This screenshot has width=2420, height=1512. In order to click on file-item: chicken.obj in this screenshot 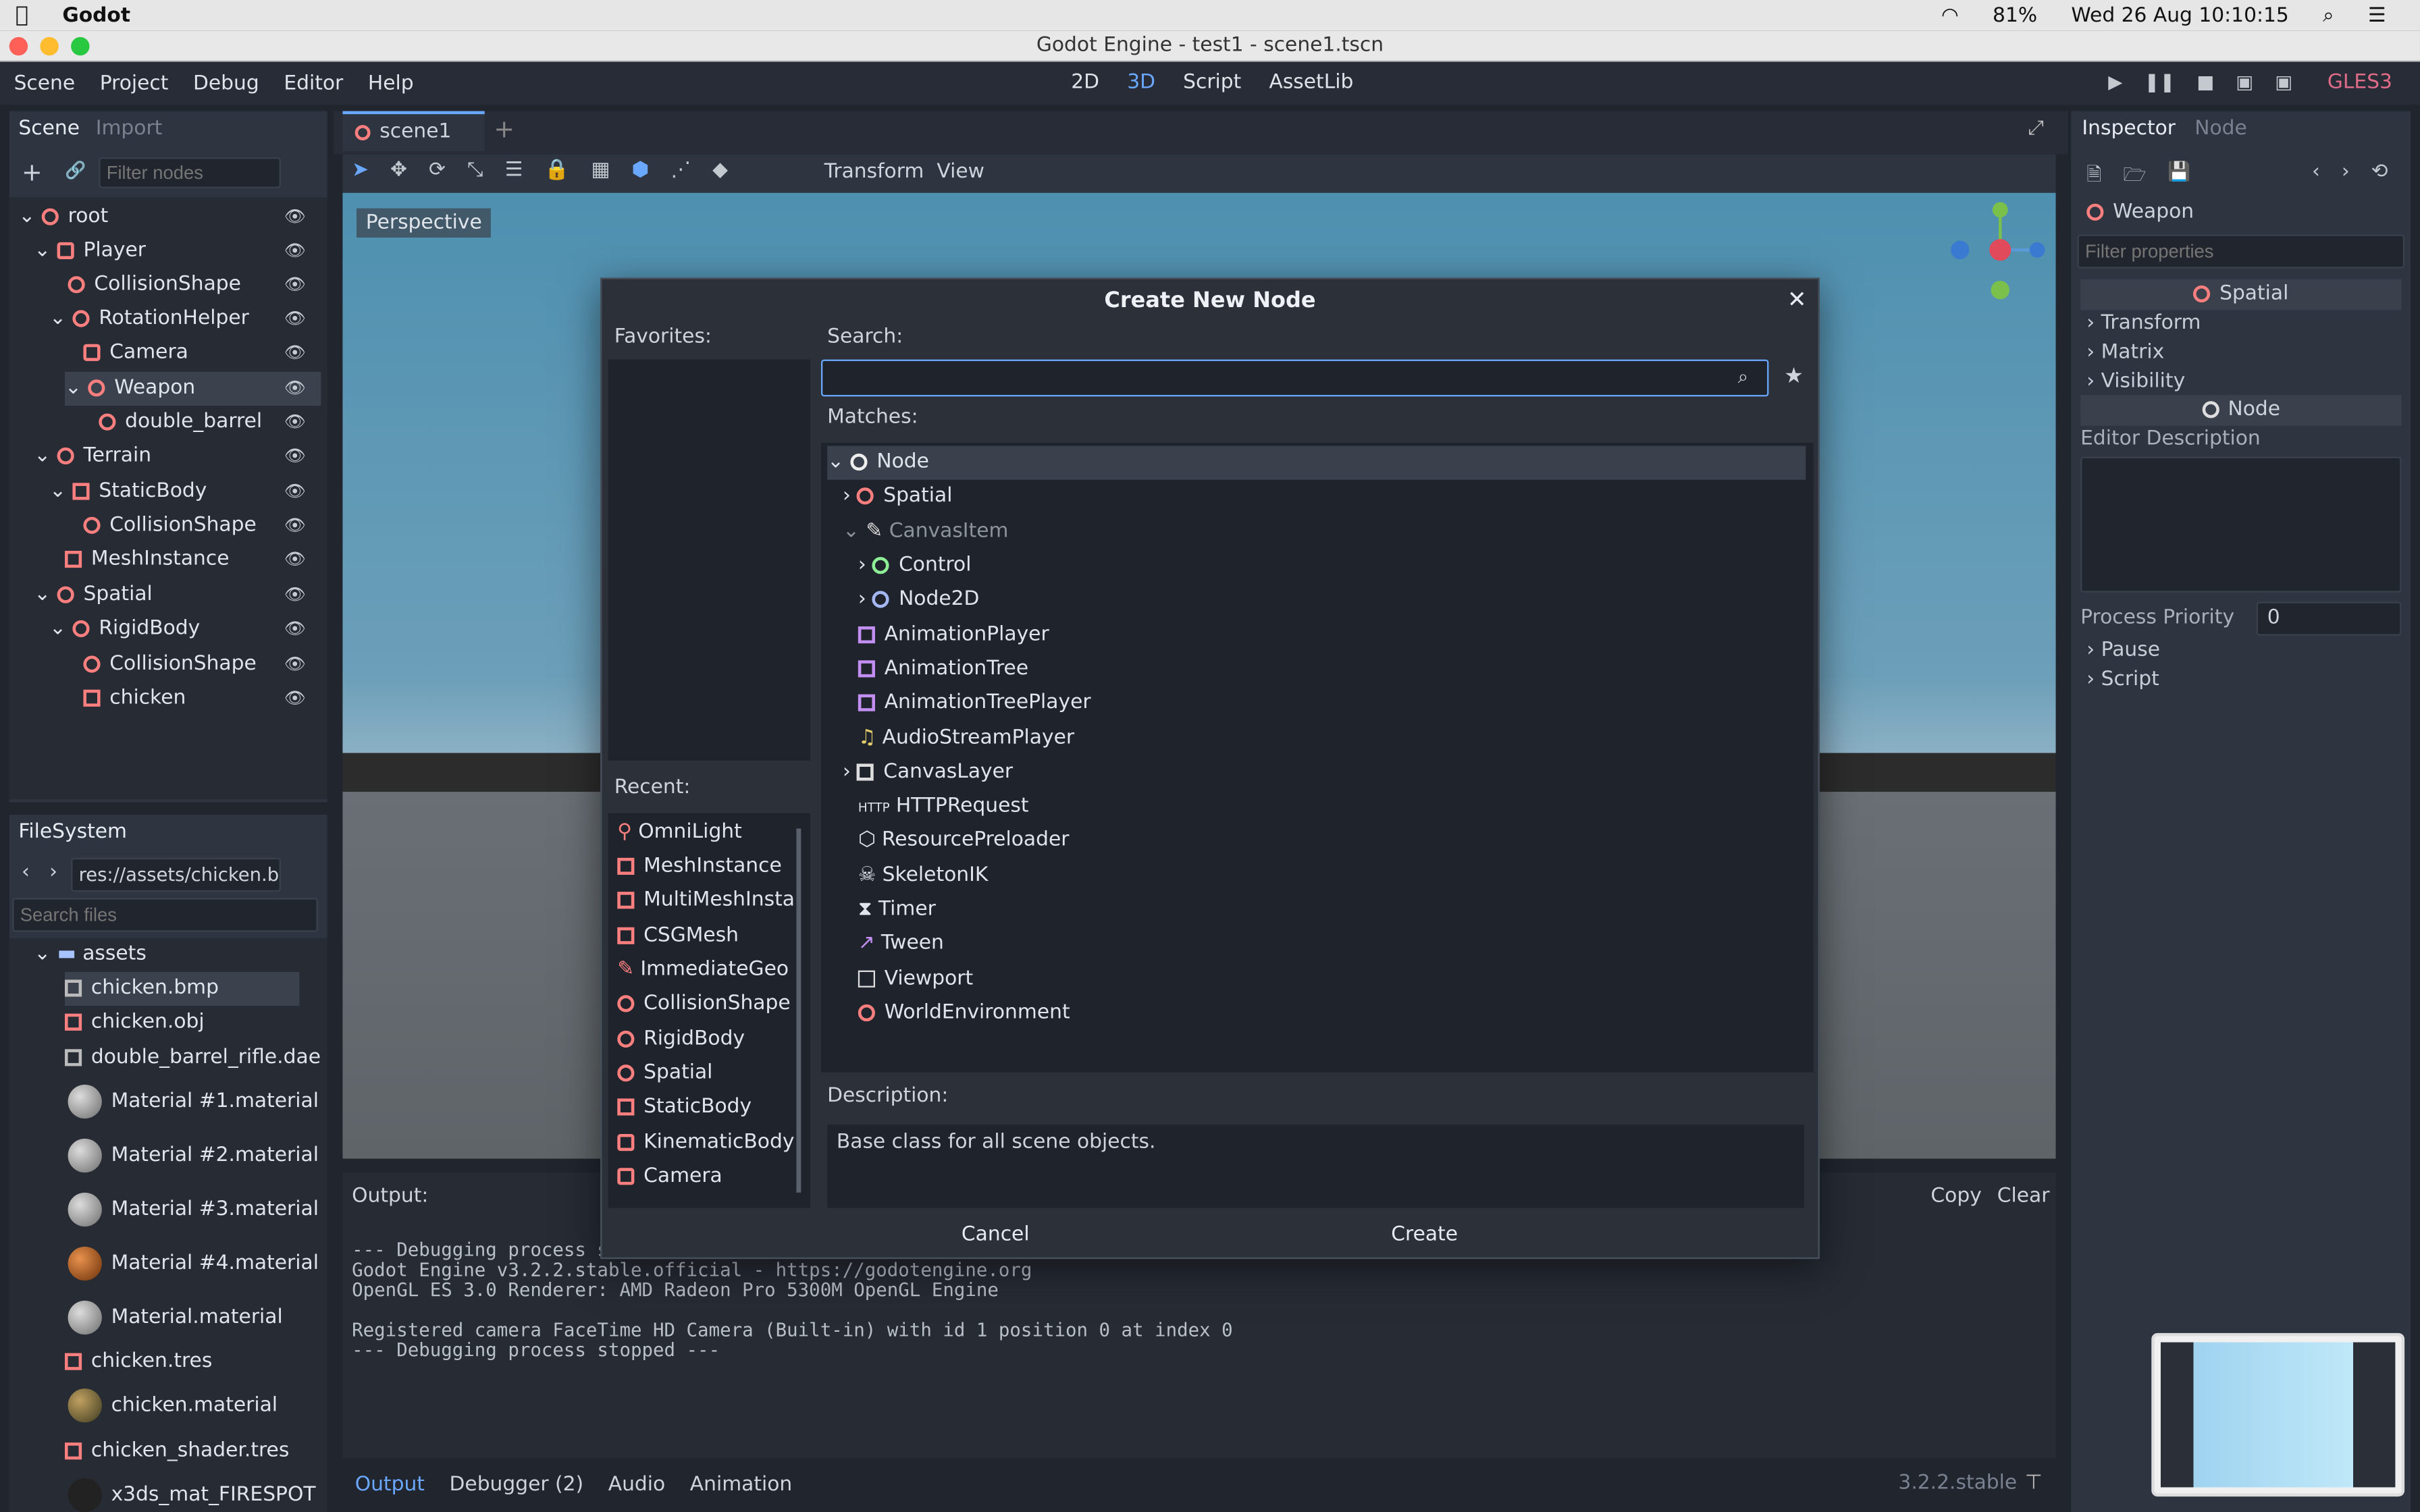, I will do `click(134, 1023)`.